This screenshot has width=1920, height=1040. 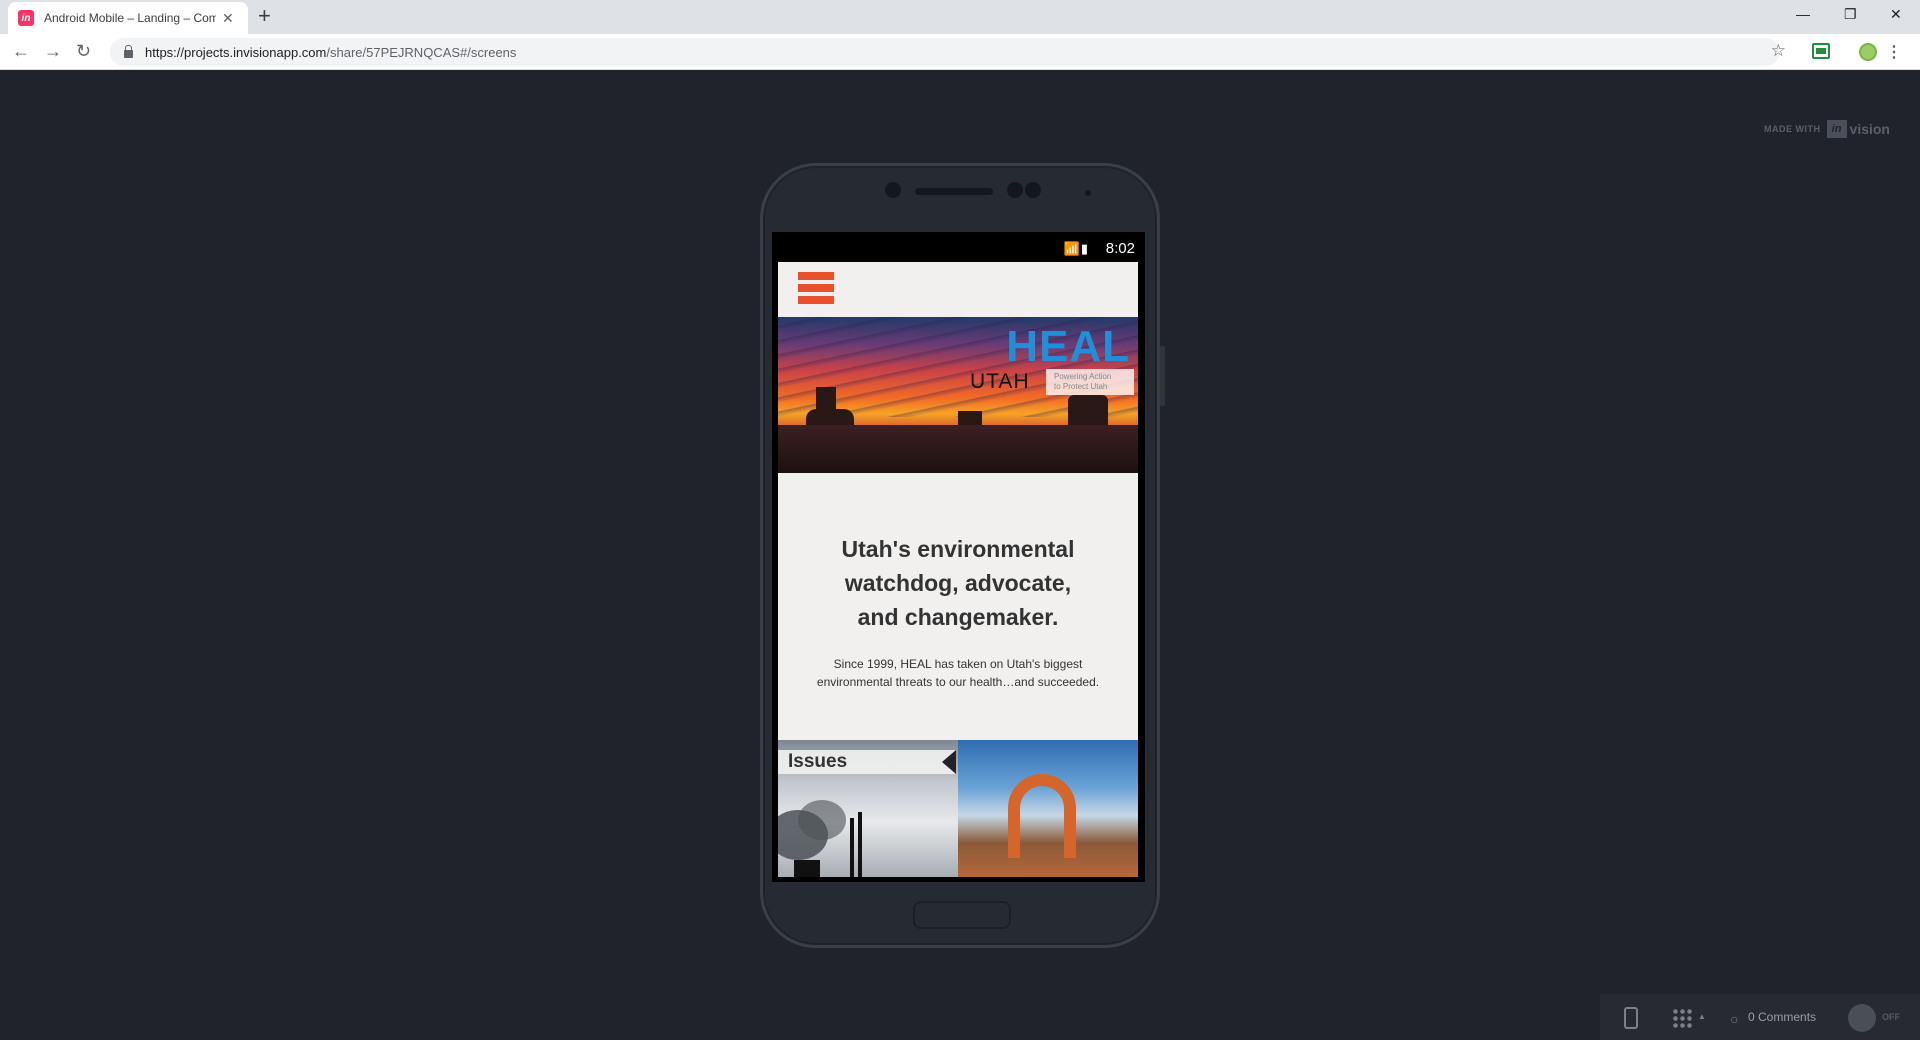 I want to click on logo-tagline: Powering Action to Protect Utah, so click(x=1090, y=382).